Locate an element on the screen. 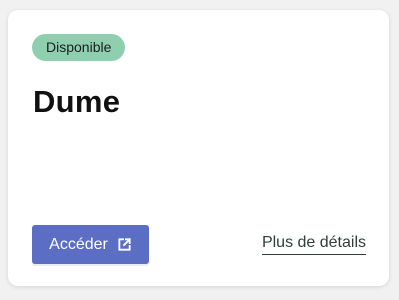 This screenshot has width=399, height=300. card-title: Dume is located at coordinates (77, 101).